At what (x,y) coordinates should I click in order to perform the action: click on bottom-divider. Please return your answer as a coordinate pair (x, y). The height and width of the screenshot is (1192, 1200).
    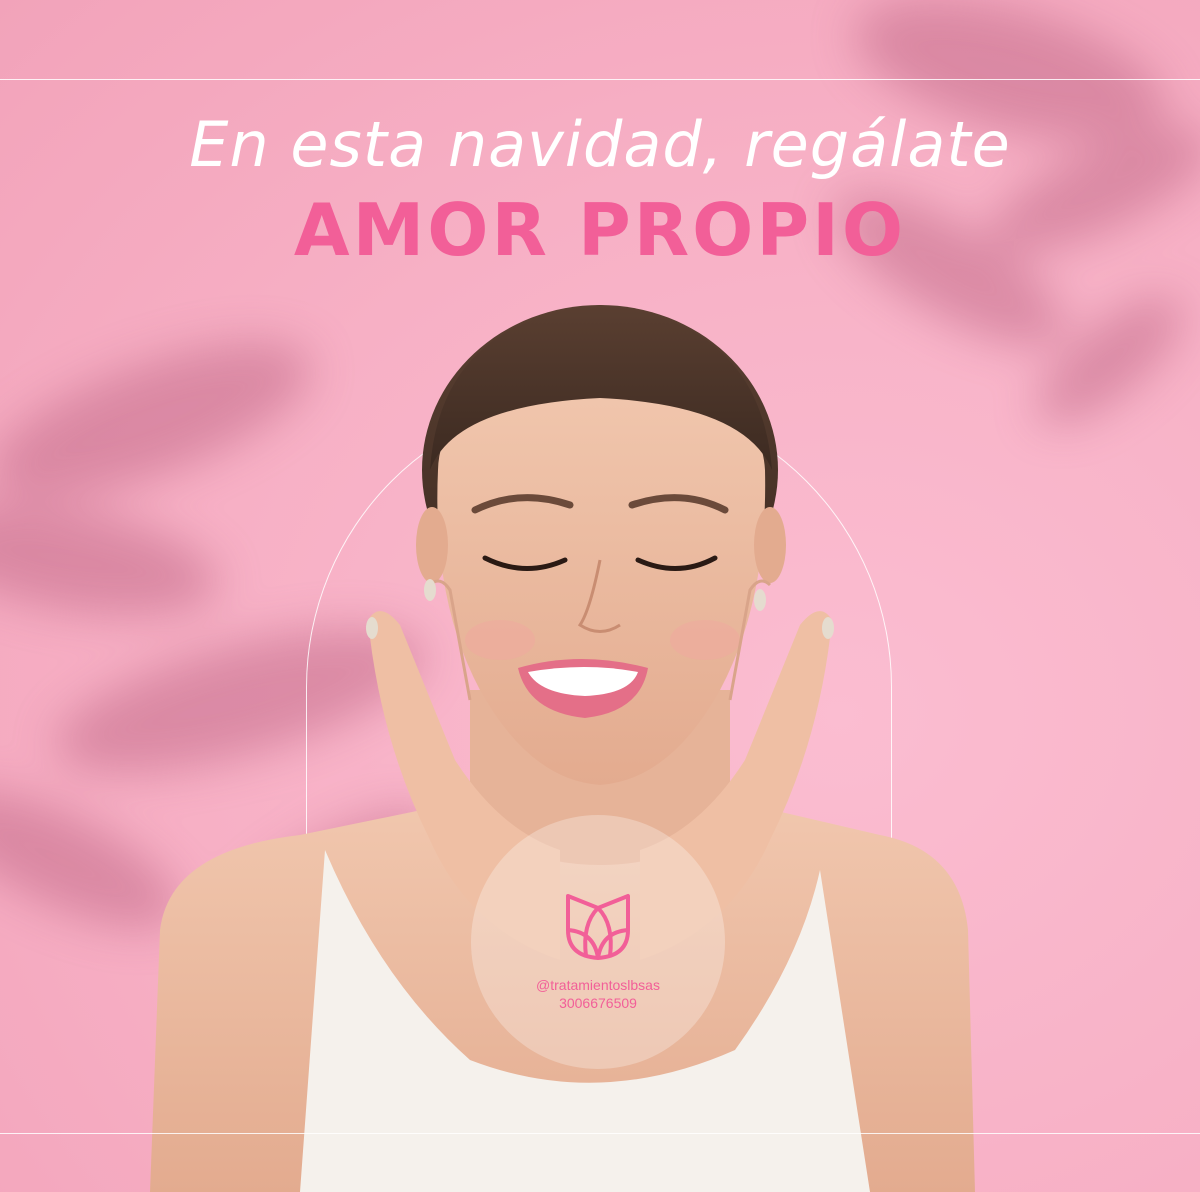
    Looking at the image, I should click on (600, 1133).